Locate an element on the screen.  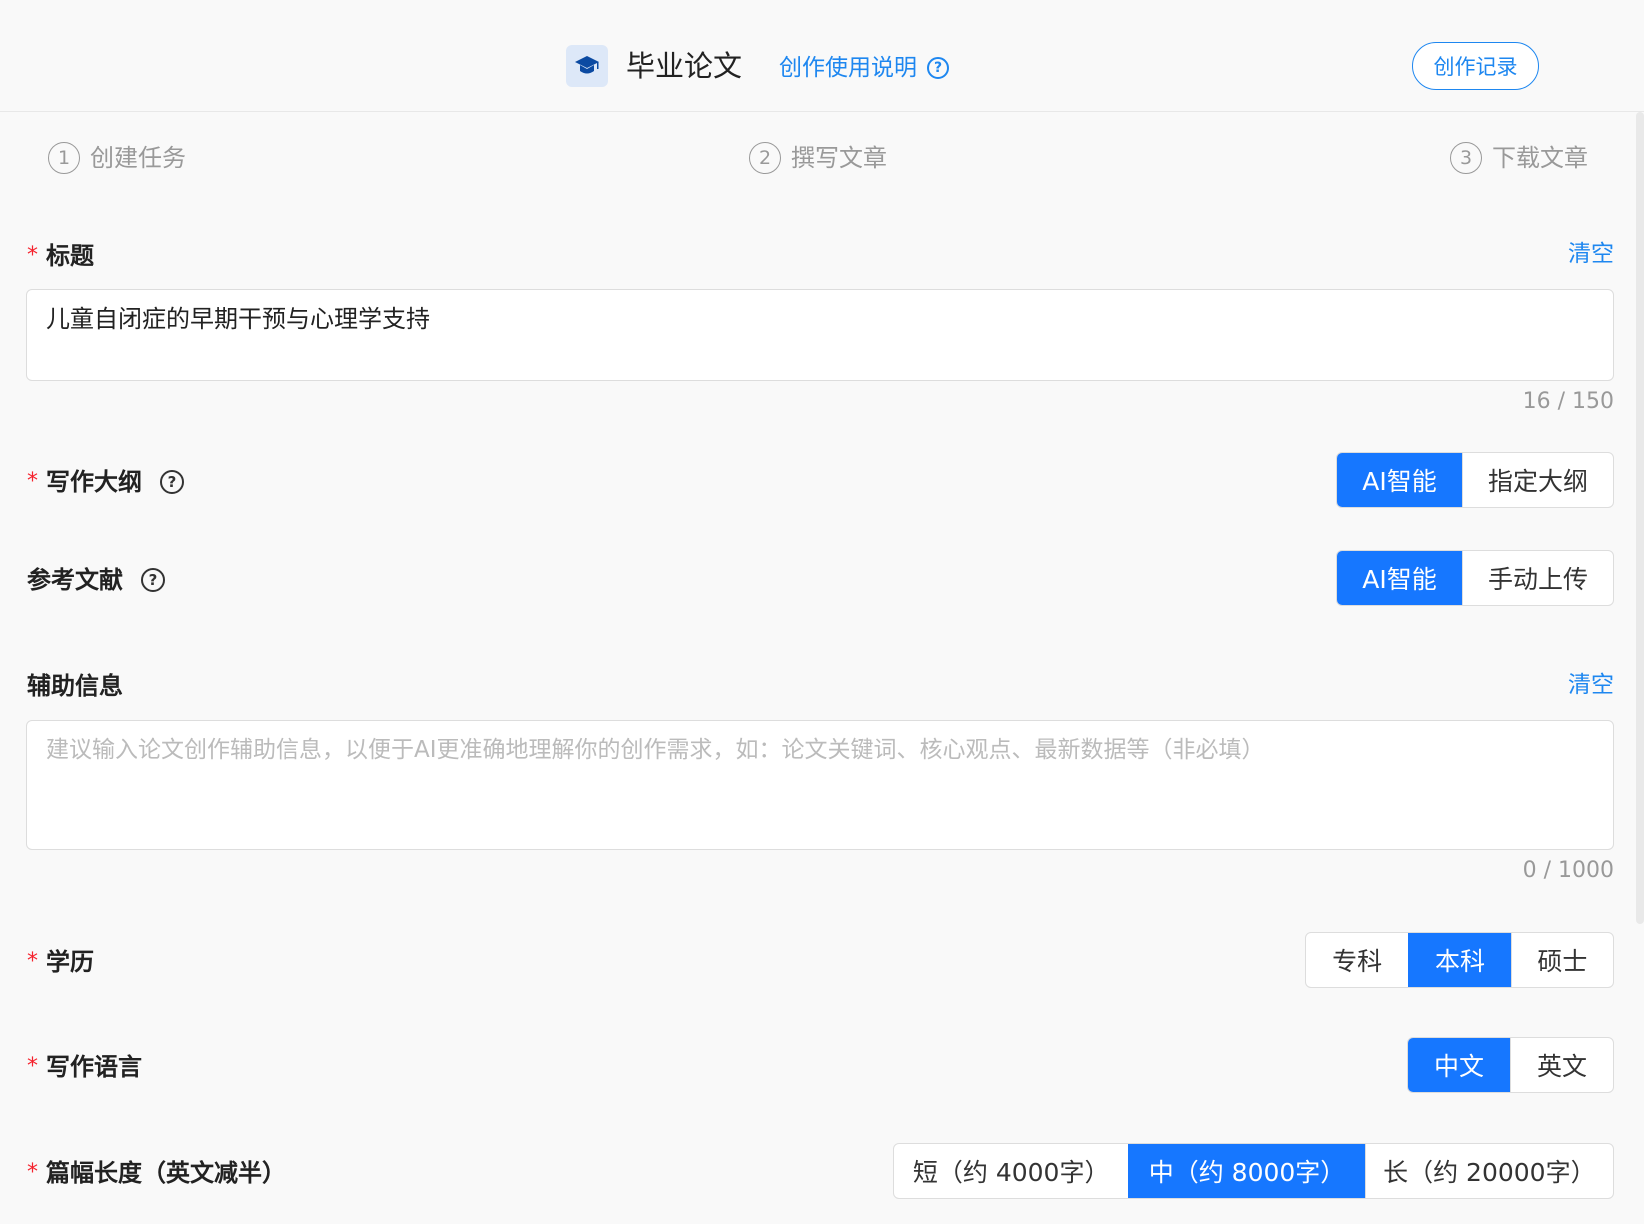
aux-info-label: 辅助信息 is located at coordinates (75, 686).